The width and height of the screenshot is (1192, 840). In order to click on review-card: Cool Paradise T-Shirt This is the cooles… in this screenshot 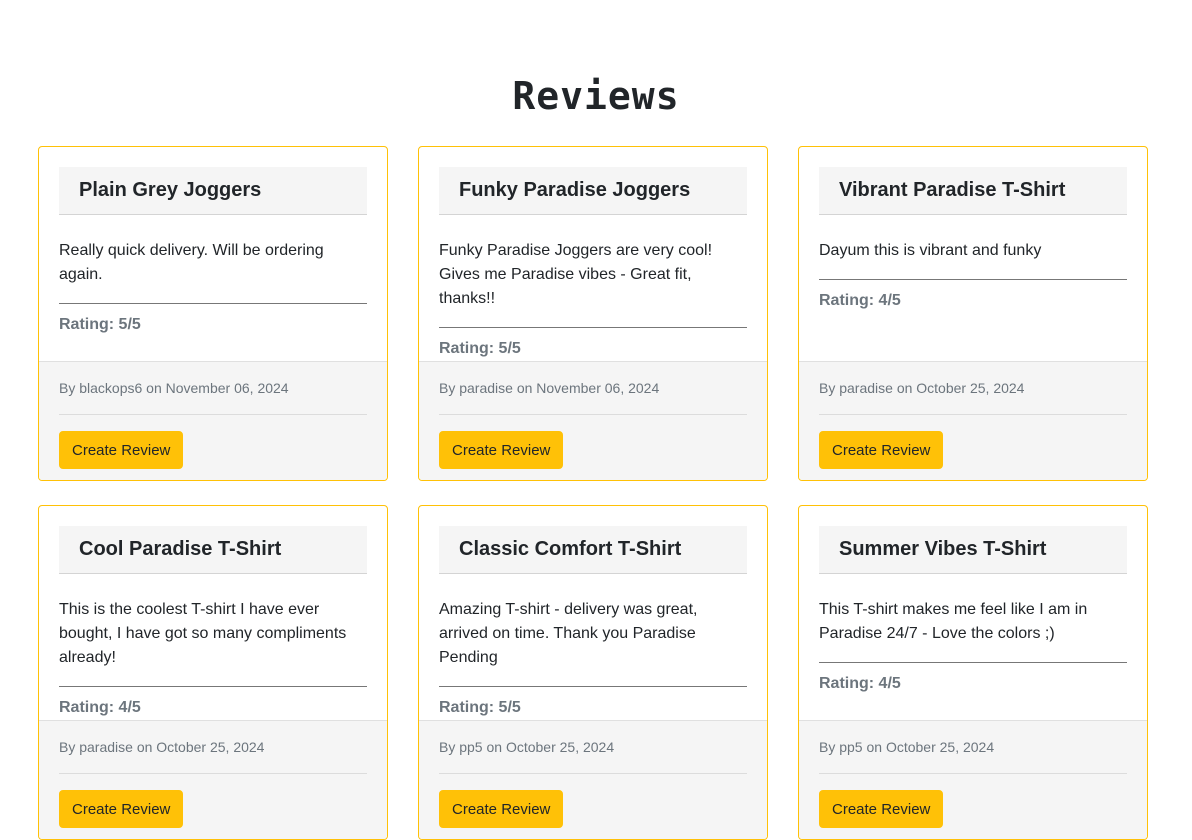, I will do `click(213, 672)`.